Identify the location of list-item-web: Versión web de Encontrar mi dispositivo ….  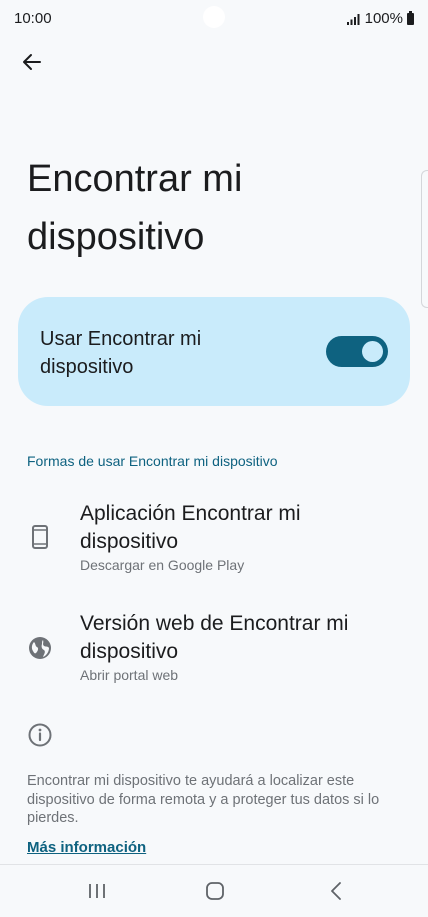
(214, 650).